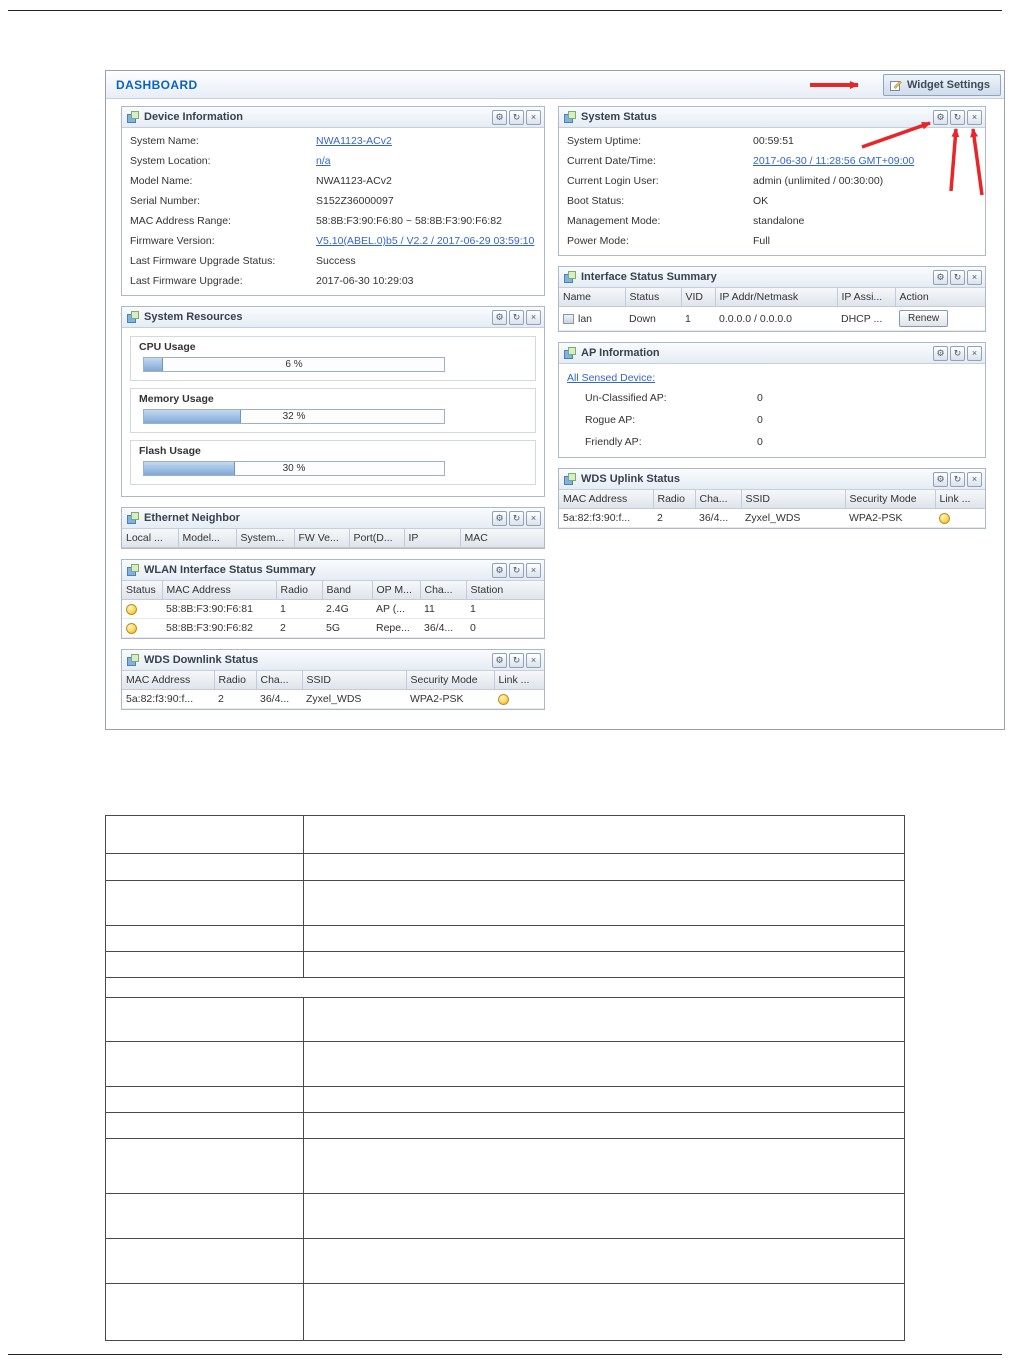 The image size is (1010, 1364). I want to click on widget-header: WDS Uplink Status ⚙ ↻ ×, so click(772, 479).